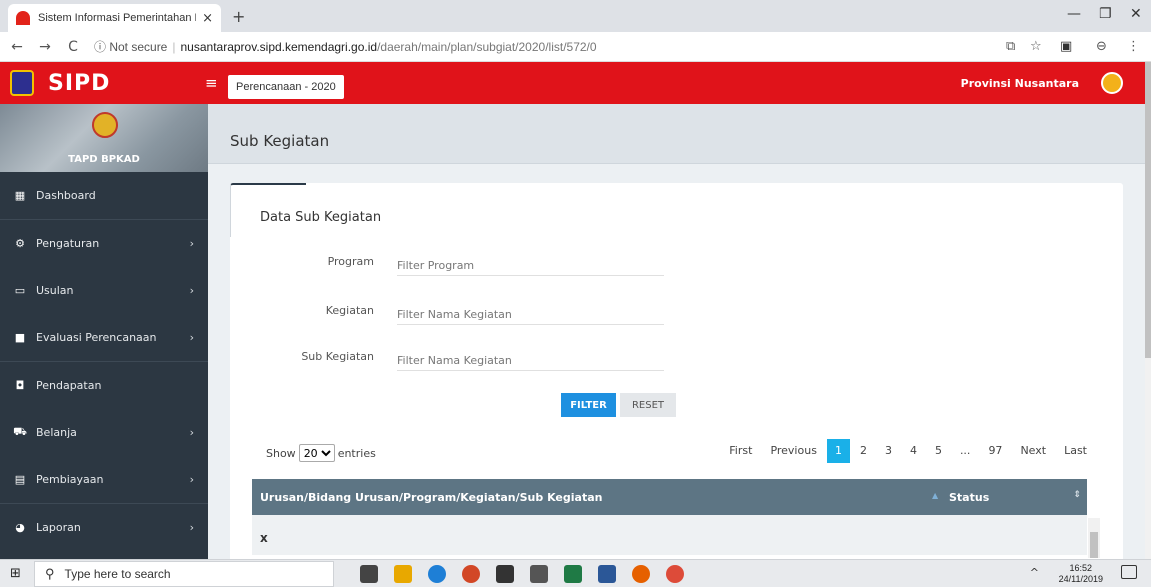  I want to click on chat-icon: ▭, so click(20, 290).